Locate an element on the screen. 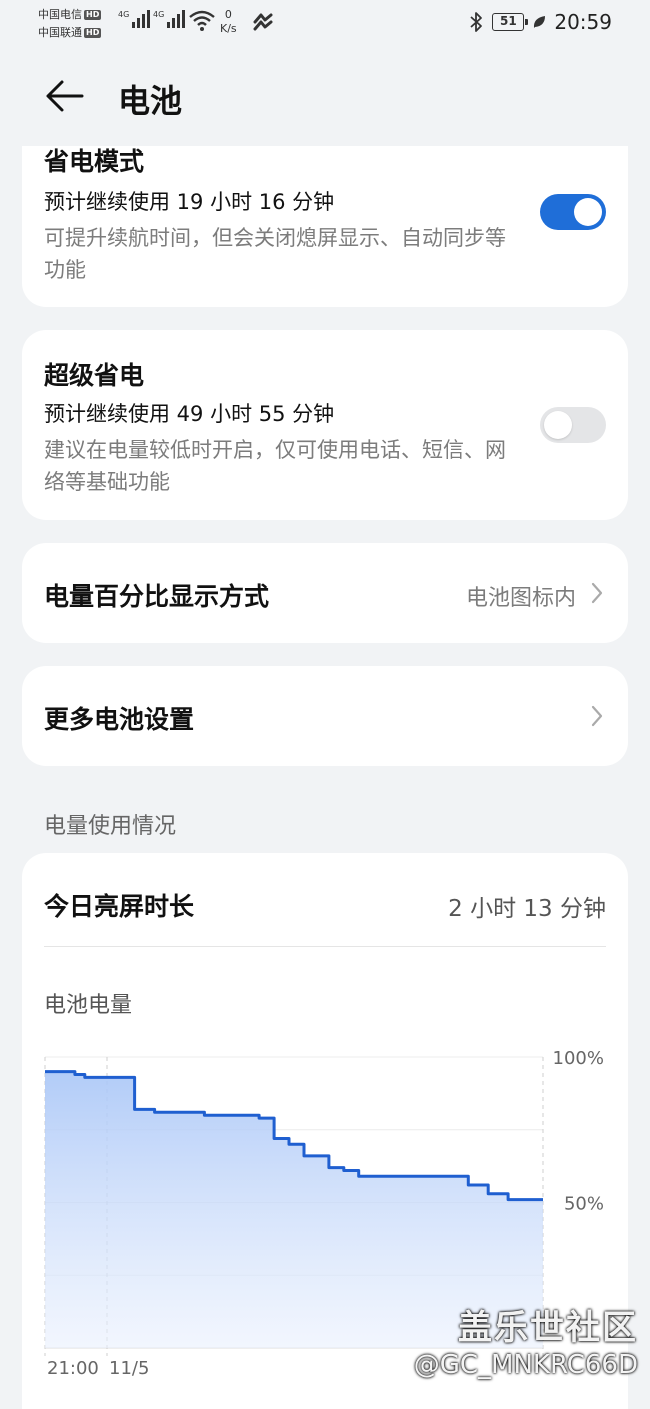  network-speed: 0 K/s is located at coordinates (228, 22).